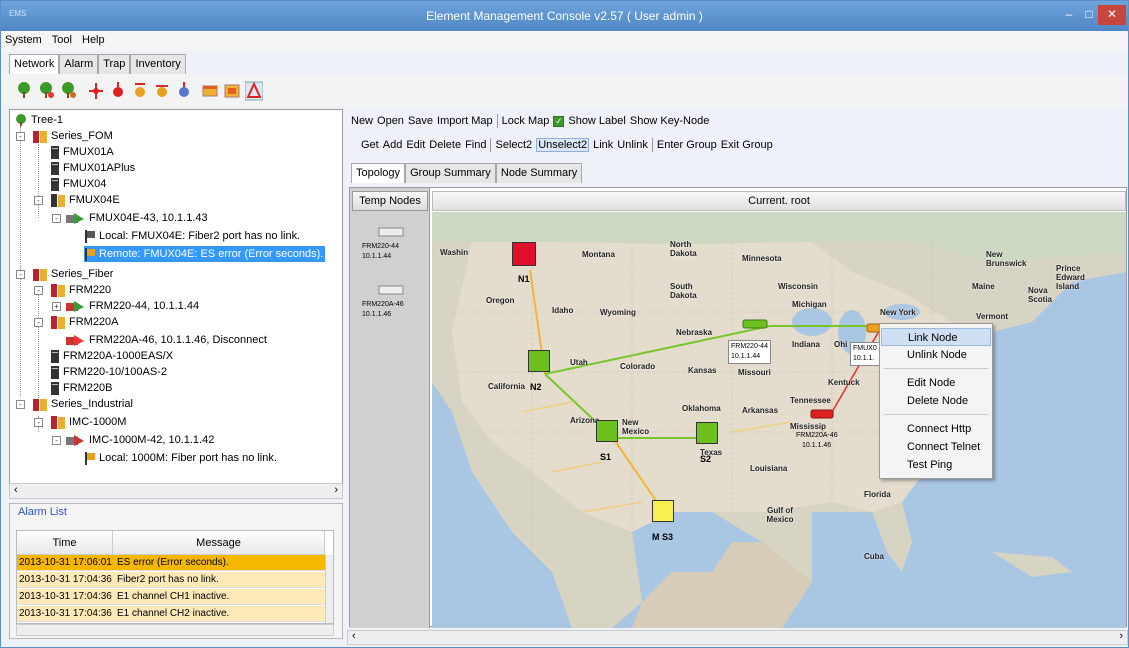 The width and height of the screenshot is (1129, 648). What do you see at coordinates (38, 120) in the screenshot?
I see `tree-root: Tree-1` at bounding box center [38, 120].